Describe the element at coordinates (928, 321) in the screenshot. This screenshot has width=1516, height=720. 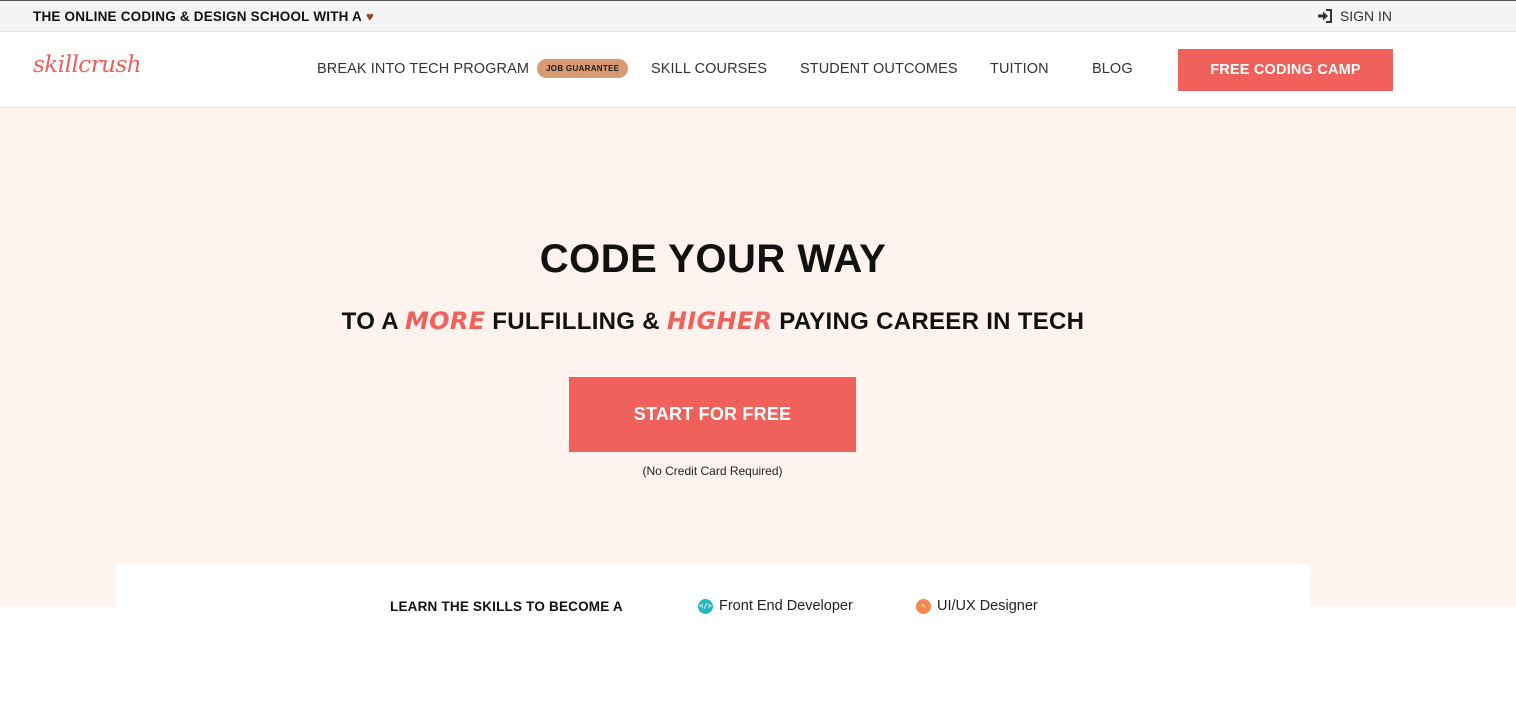
I see `subtitle-text-3: PAYING CAREER IN TECH` at that location.